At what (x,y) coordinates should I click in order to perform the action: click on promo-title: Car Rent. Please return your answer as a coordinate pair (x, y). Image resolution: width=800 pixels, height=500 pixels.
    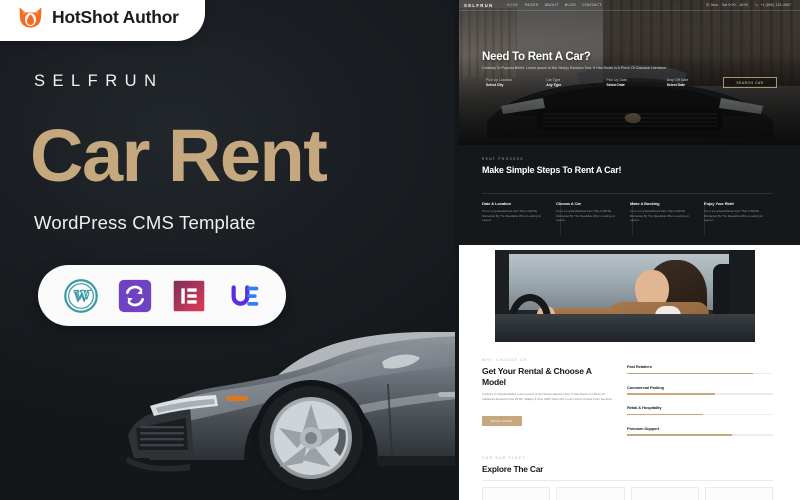
    Looking at the image, I should click on (179, 155).